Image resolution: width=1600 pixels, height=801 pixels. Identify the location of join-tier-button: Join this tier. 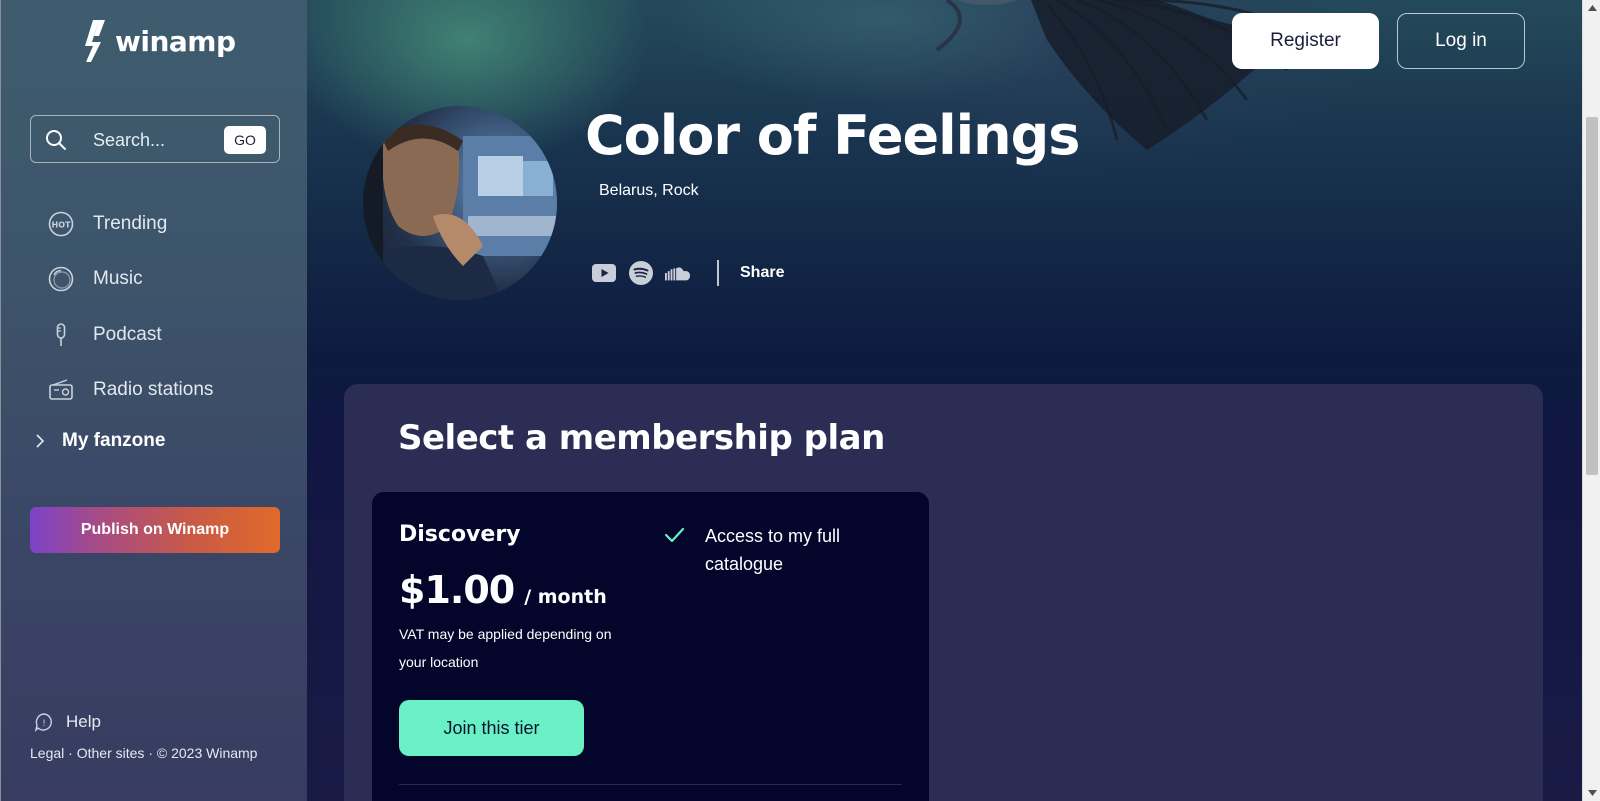
(491, 728).